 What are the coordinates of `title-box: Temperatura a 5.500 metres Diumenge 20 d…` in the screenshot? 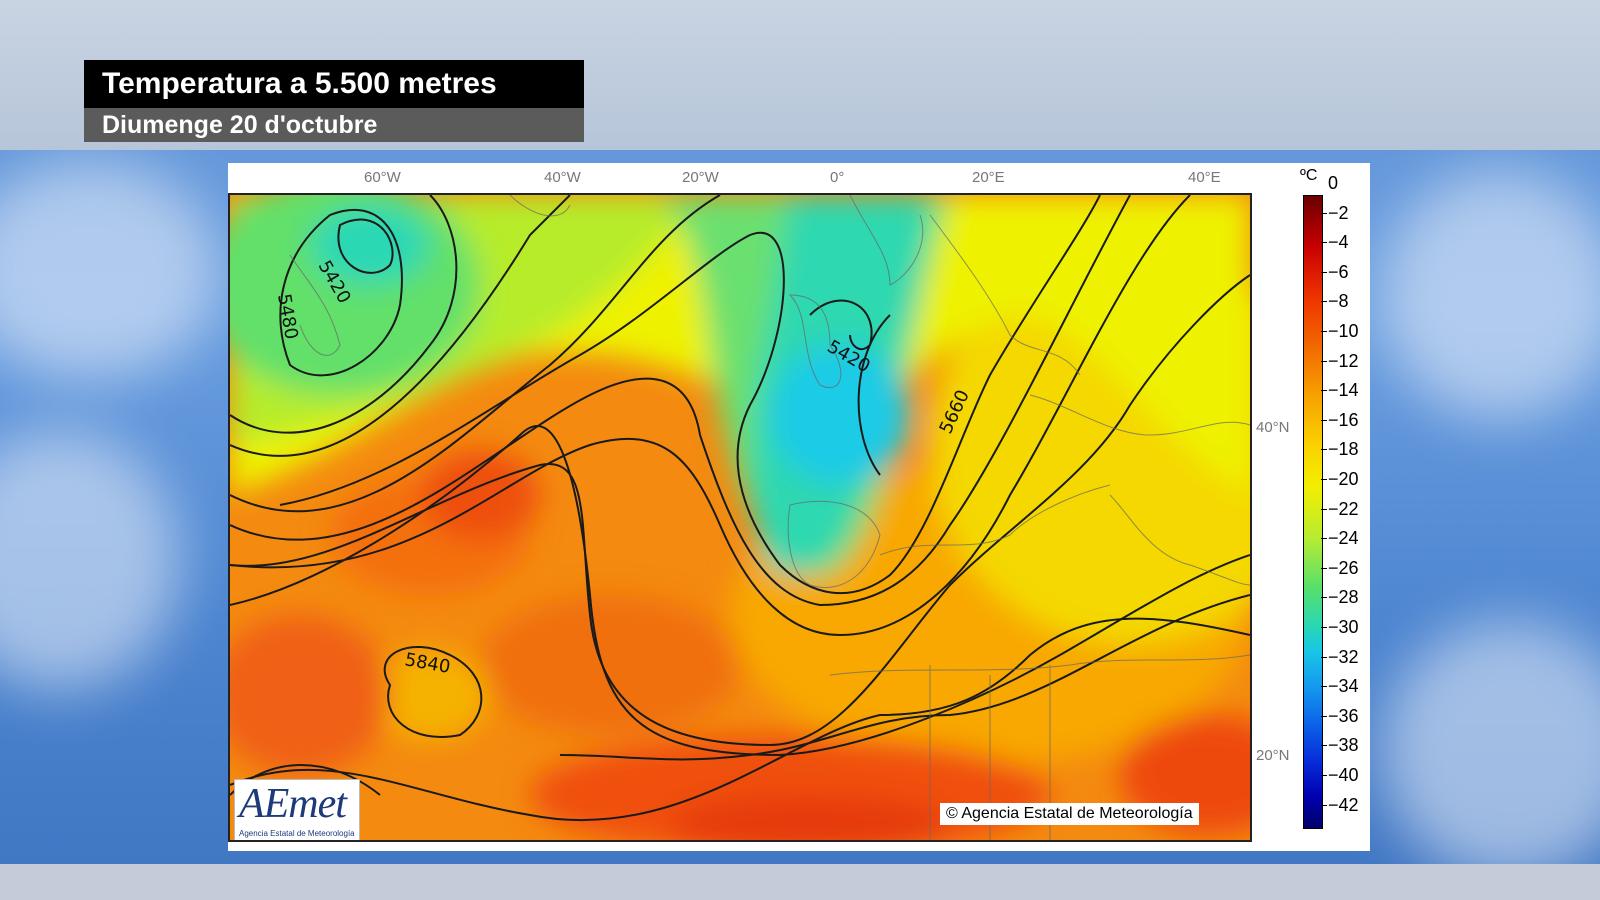 It's located at (334, 101).